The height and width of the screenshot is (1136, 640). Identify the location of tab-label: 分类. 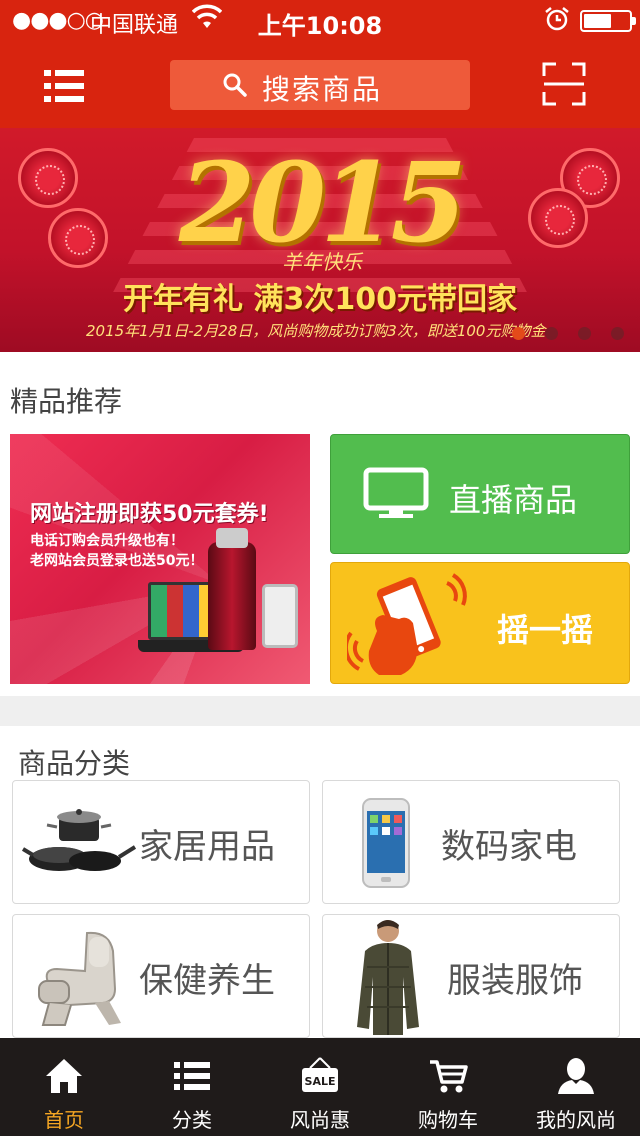
(192, 1120).